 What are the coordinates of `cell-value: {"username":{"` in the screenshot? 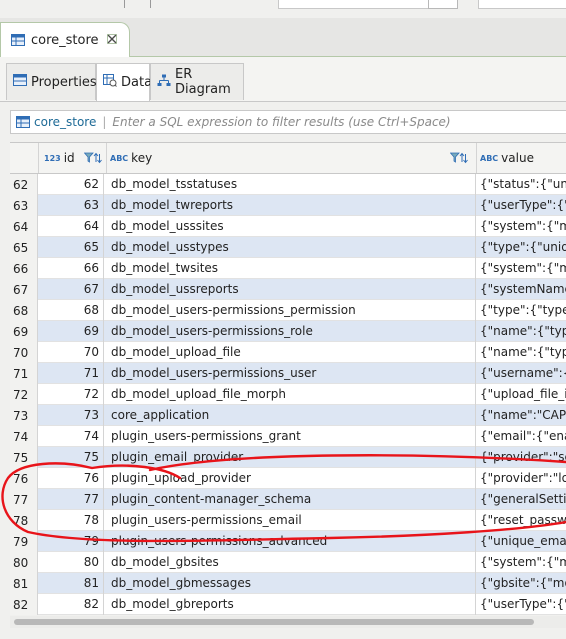 It's located at (521, 373).